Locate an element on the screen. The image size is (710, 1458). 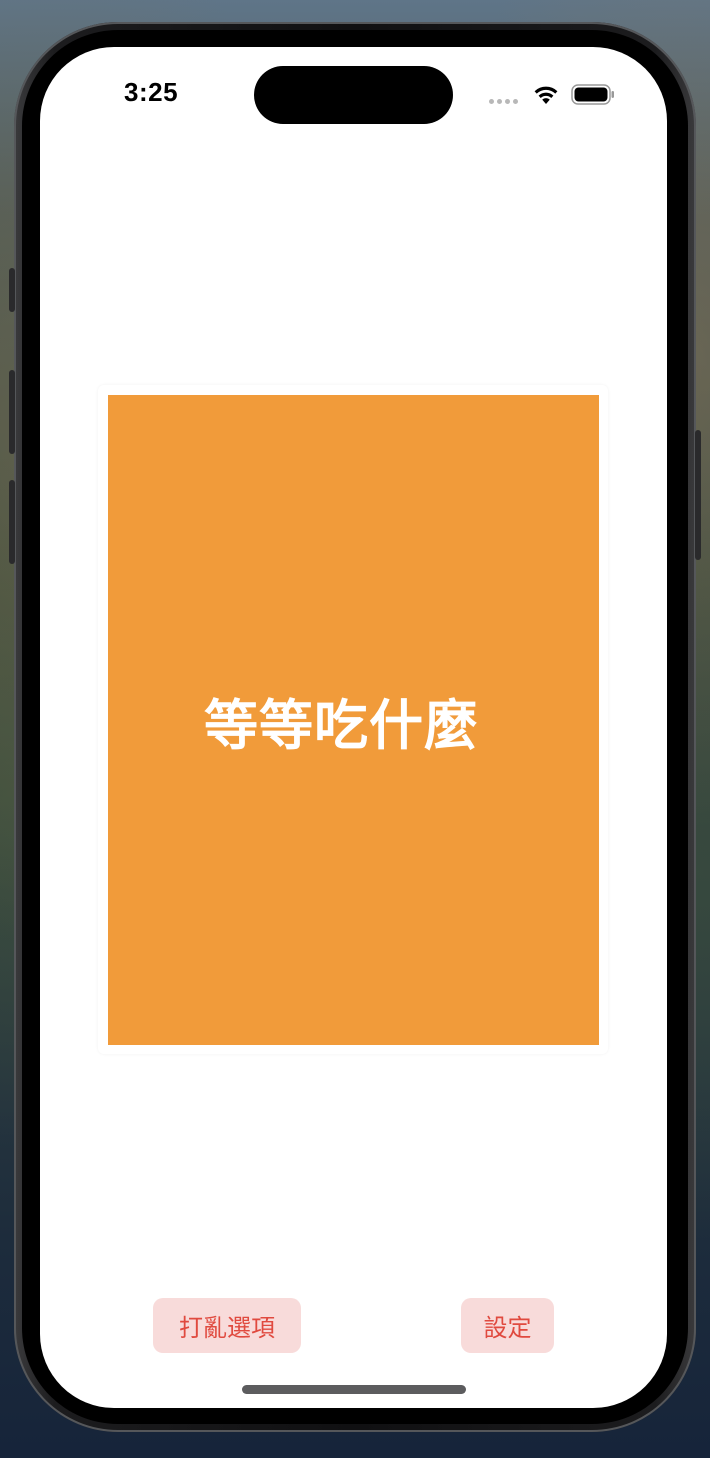
battery-icon is located at coordinates (592, 94).